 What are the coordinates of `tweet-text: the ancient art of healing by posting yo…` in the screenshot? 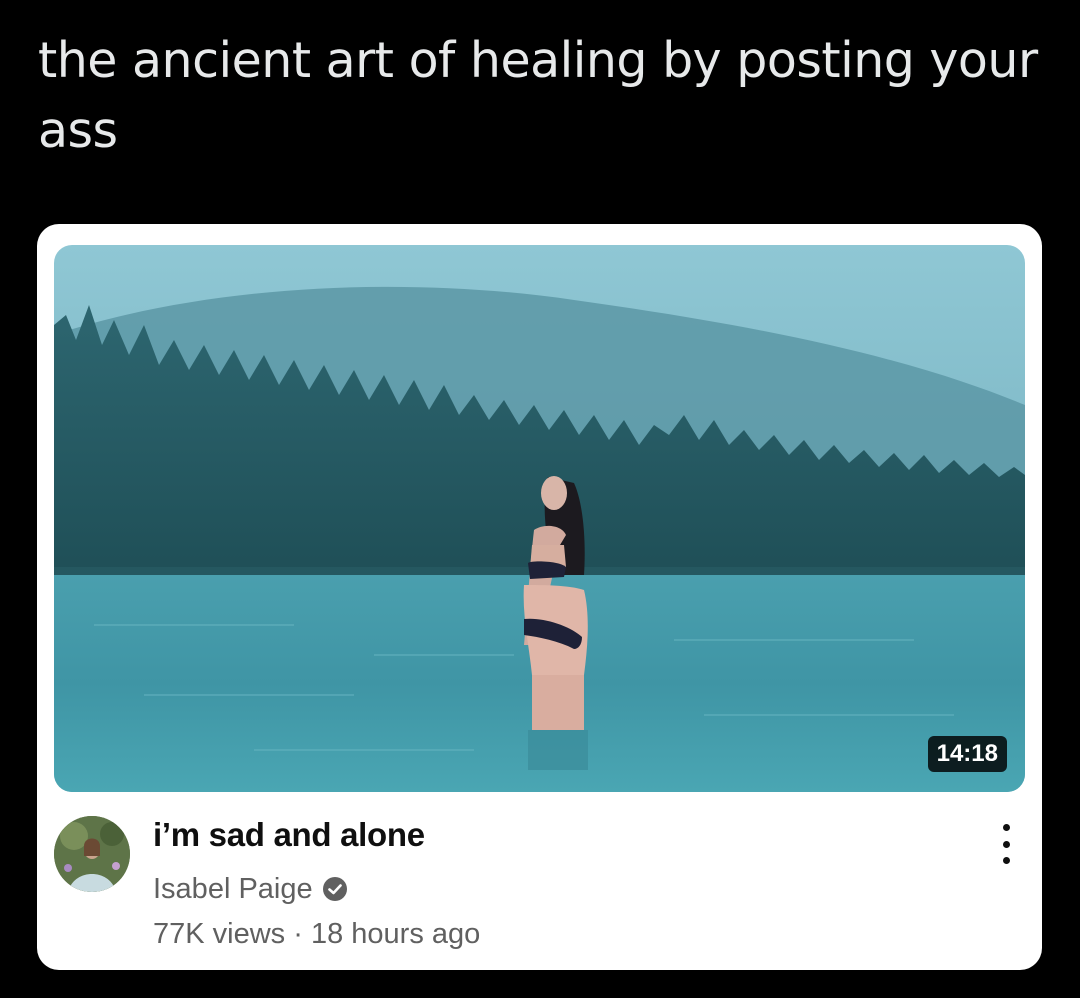 It's located at (538, 95).